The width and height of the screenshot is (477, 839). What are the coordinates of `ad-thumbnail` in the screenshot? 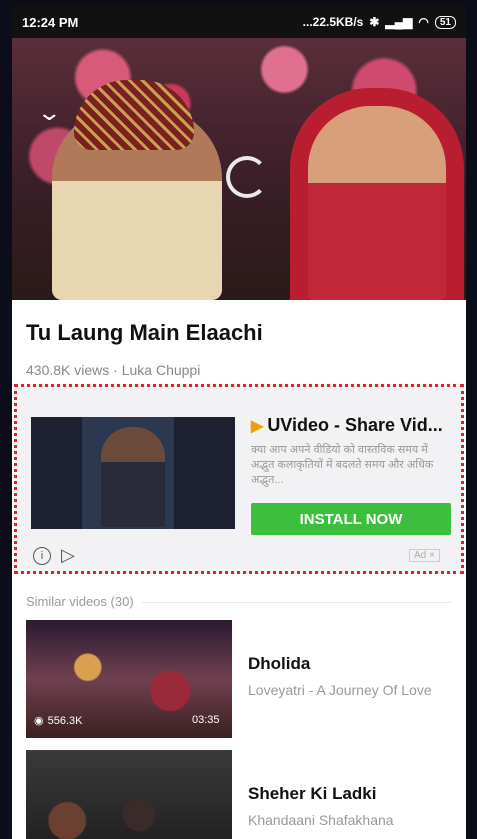 It's located at (133, 473).